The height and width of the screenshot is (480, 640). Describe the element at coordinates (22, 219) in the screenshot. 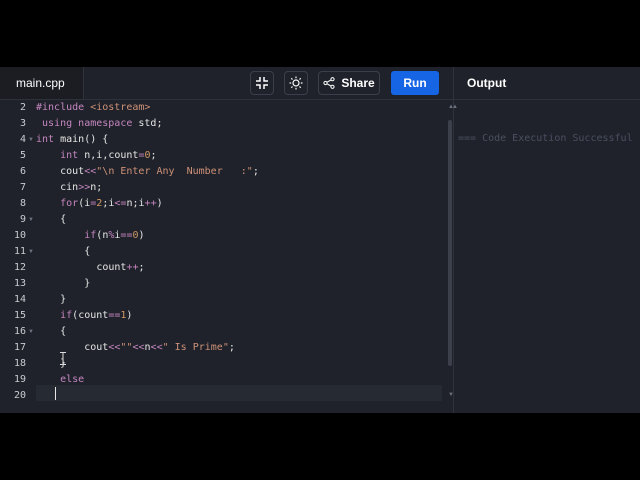

I see `line-number: 9` at that location.